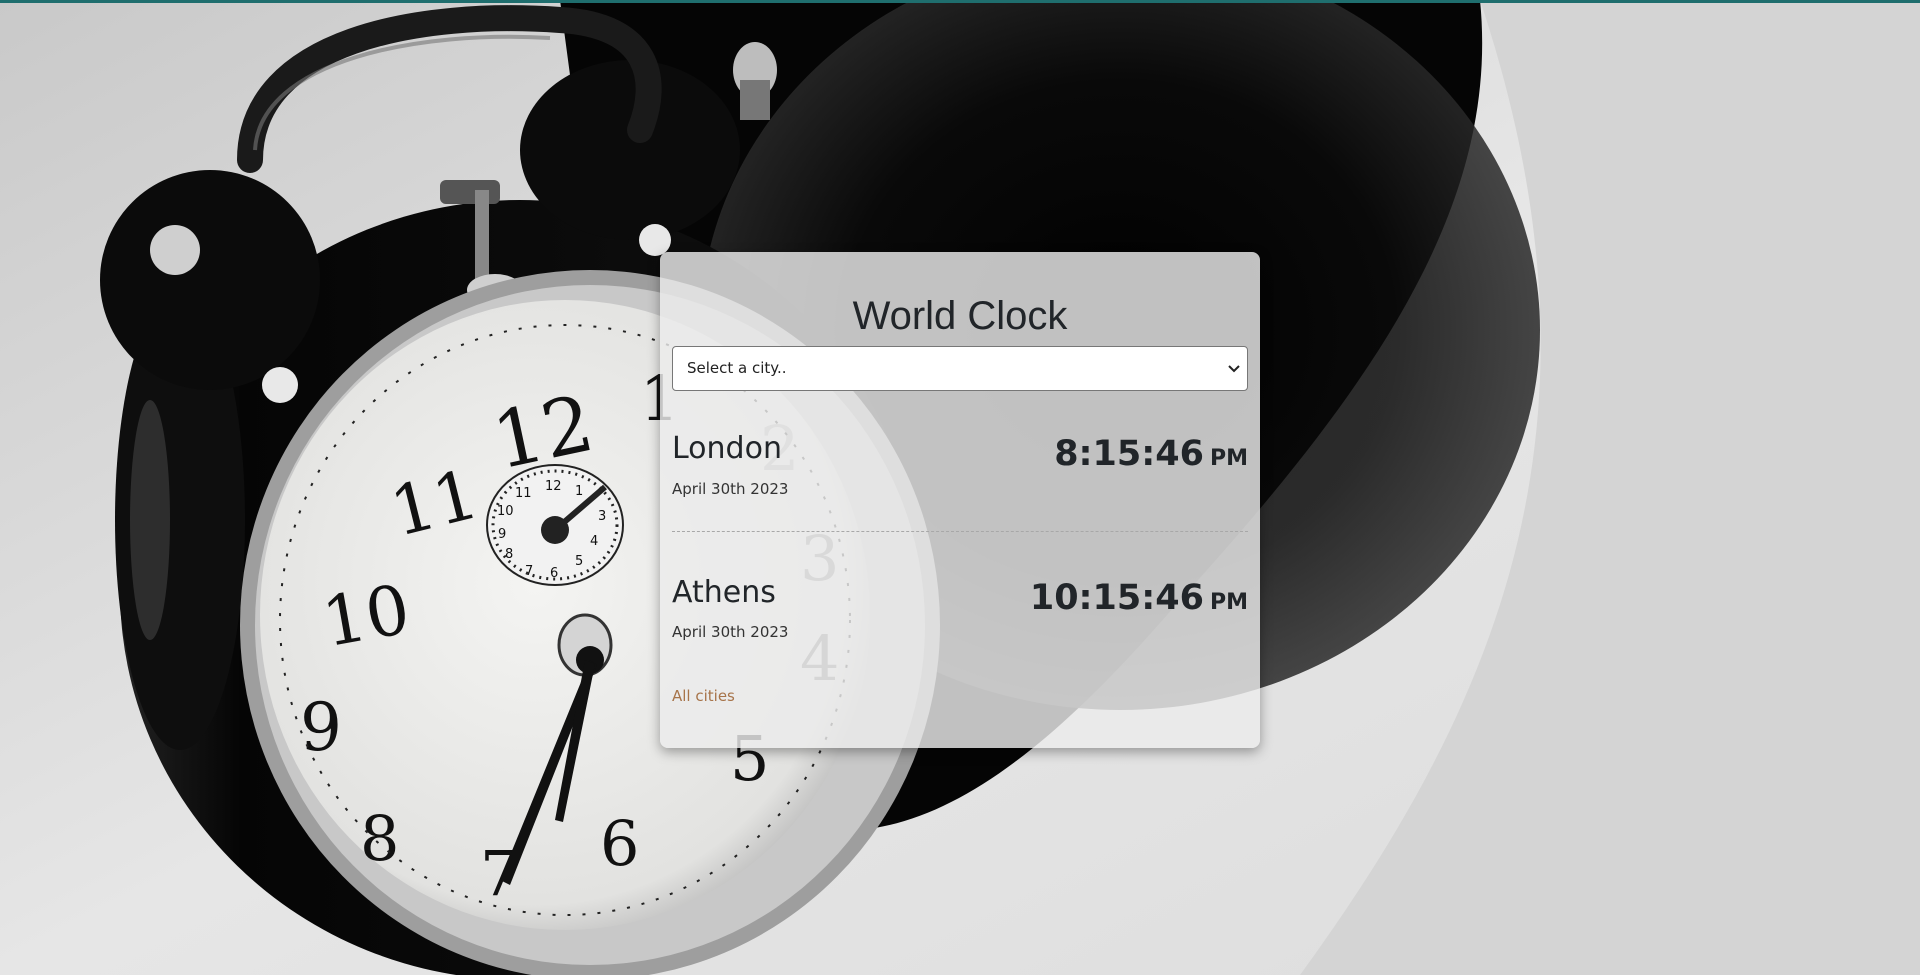 The height and width of the screenshot is (978, 1920). What do you see at coordinates (1129, 454) in the screenshot?
I see `city-time-value: 8:15:46` at bounding box center [1129, 454].